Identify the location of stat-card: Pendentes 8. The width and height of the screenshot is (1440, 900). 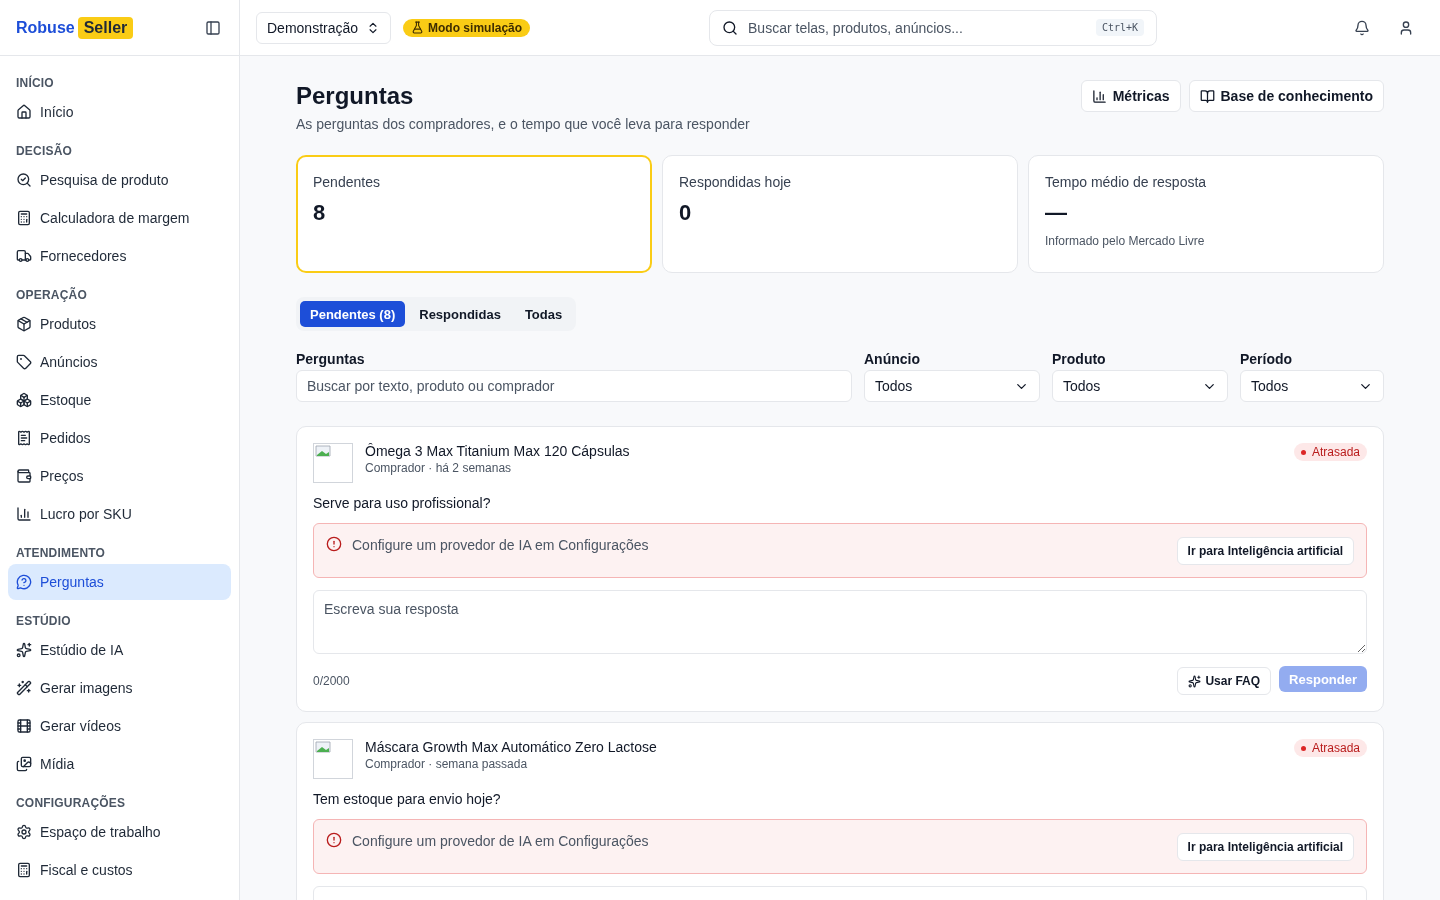
(474, 214).